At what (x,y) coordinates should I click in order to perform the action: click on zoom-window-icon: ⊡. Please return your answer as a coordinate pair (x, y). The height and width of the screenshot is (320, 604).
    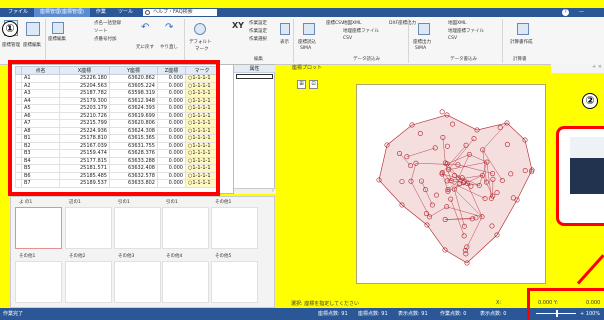
    Looking at the image, I should click on (313, 84).